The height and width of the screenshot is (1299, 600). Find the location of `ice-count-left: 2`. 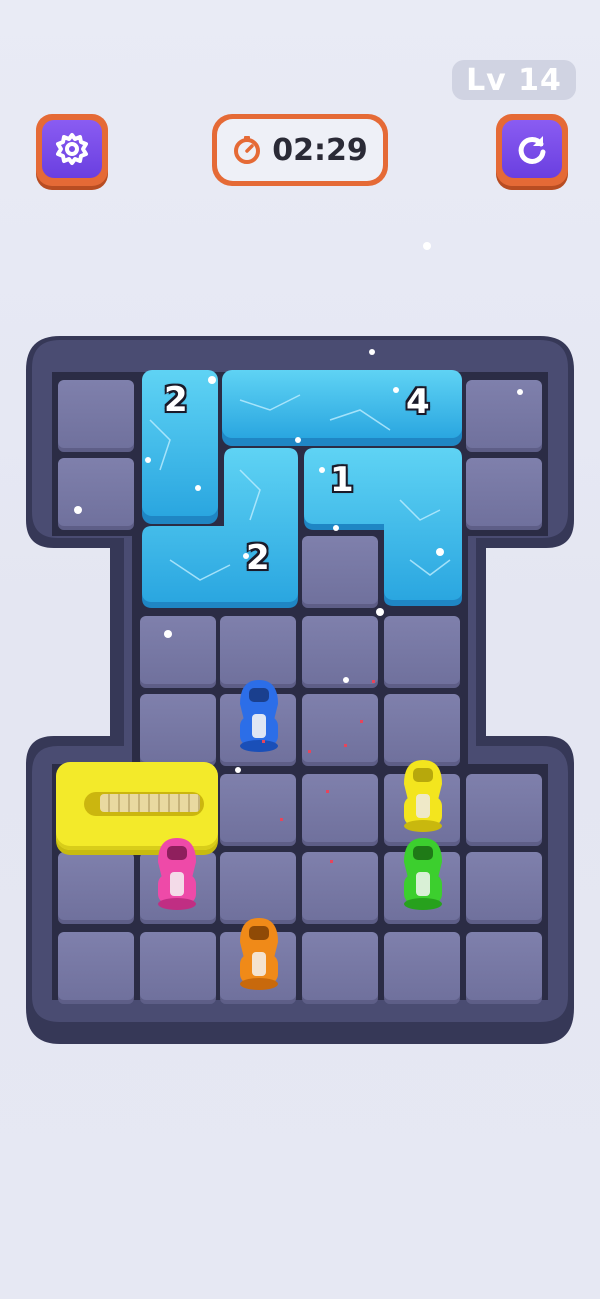

ice-count-left: 2 is located at coordinates (176, 400).